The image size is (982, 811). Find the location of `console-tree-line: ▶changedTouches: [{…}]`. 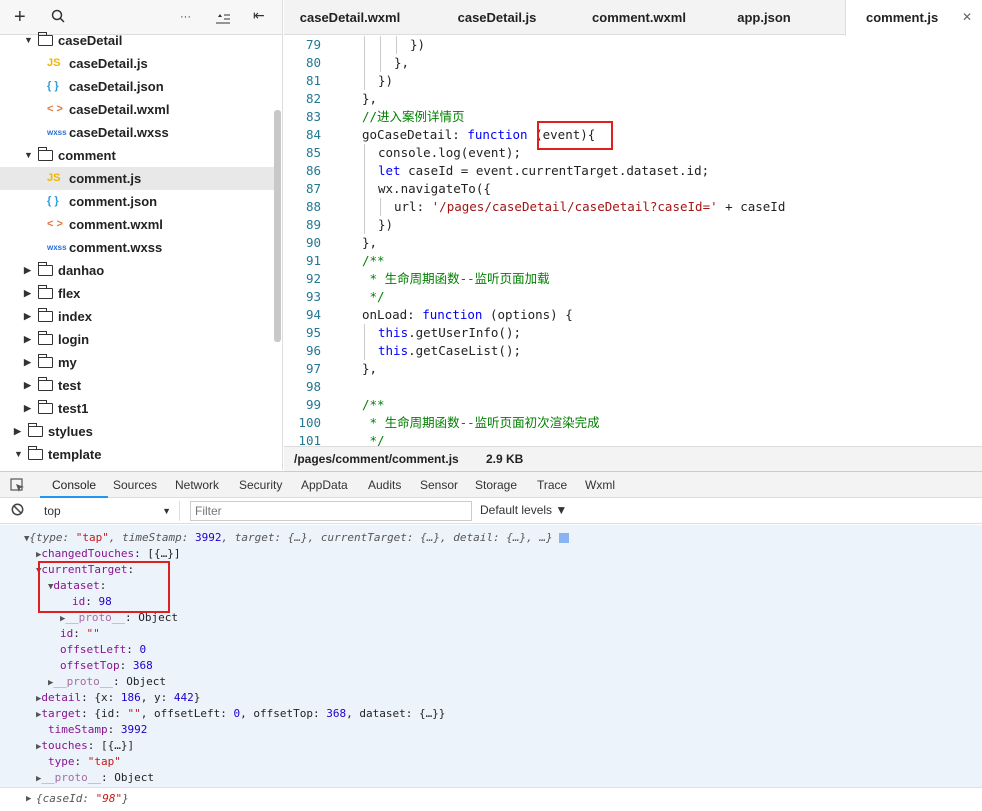

console-tree-line: ▶changedTouches: [{…}] is located at coordinates (108, 554).